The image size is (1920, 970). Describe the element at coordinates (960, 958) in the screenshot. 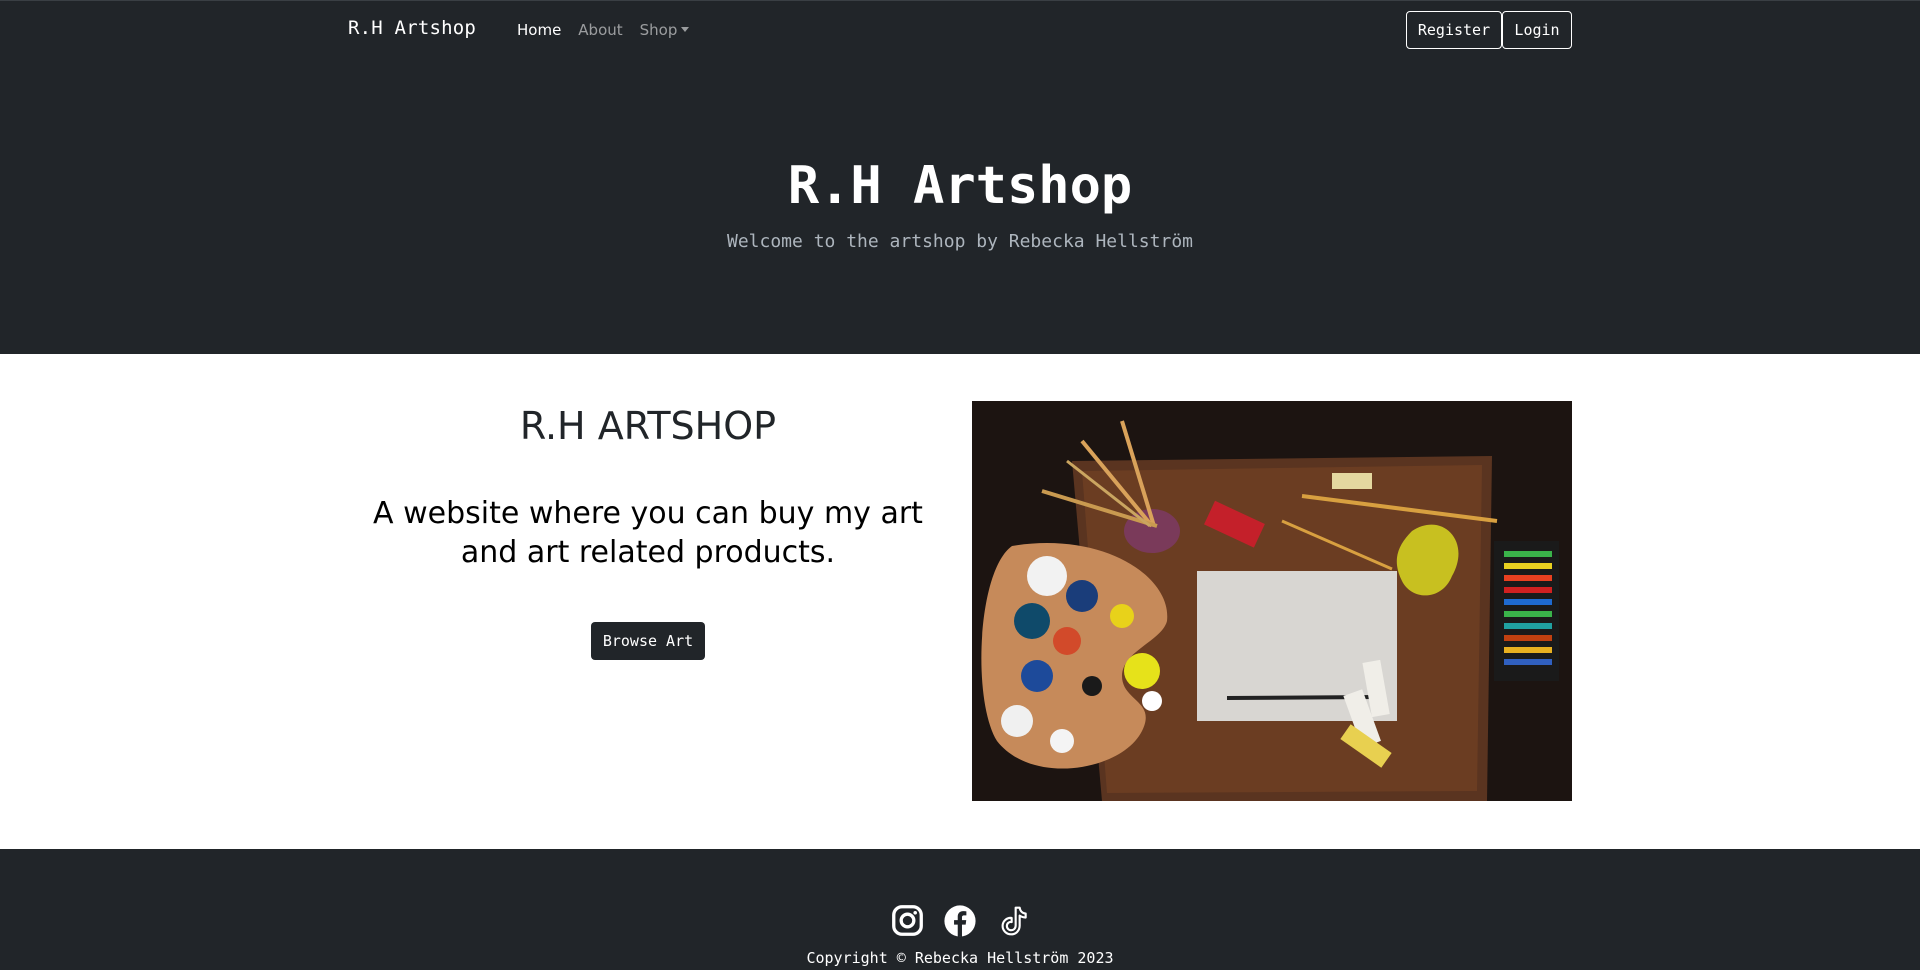

I see `copyright-text: Copyright © Rebecka Hellström 2023` at that location.